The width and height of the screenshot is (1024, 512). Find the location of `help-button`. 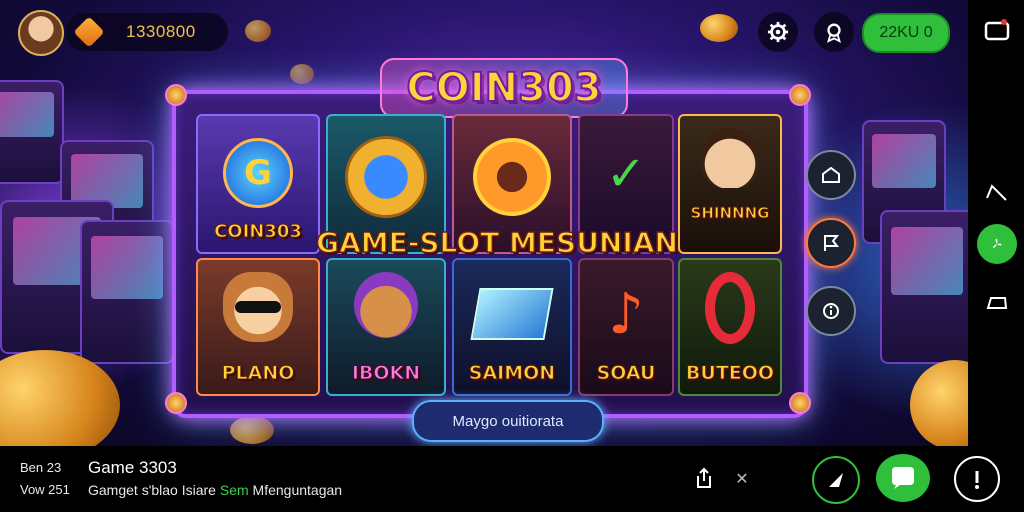

help-button is located at coordinates (977, 479).